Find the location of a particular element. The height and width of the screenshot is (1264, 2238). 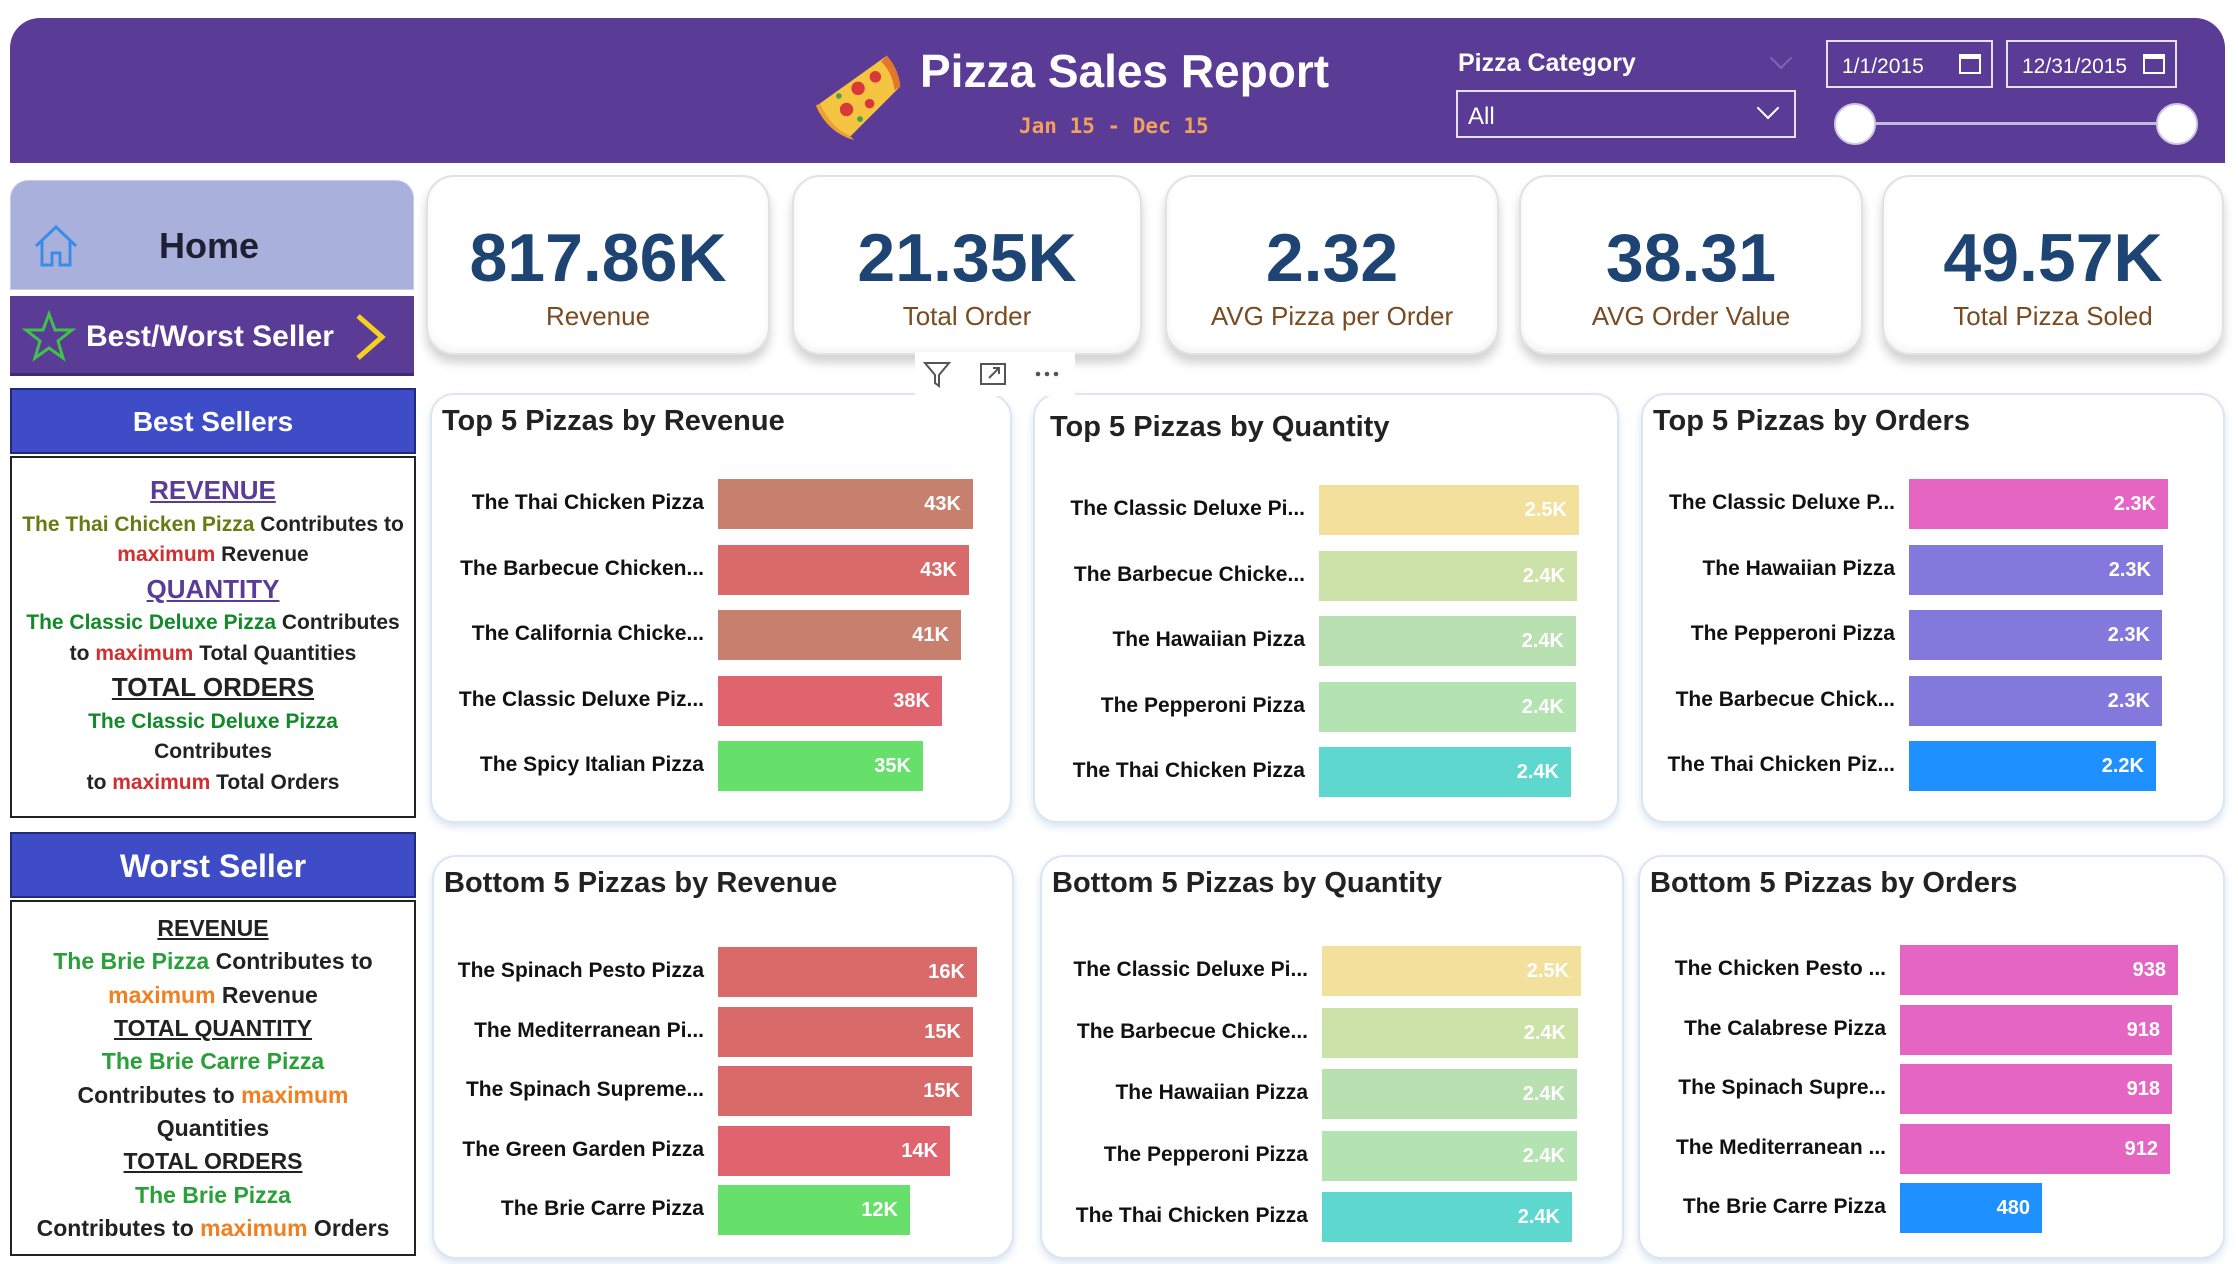

chevron-down-icon is located at coordinates (1781, 58).